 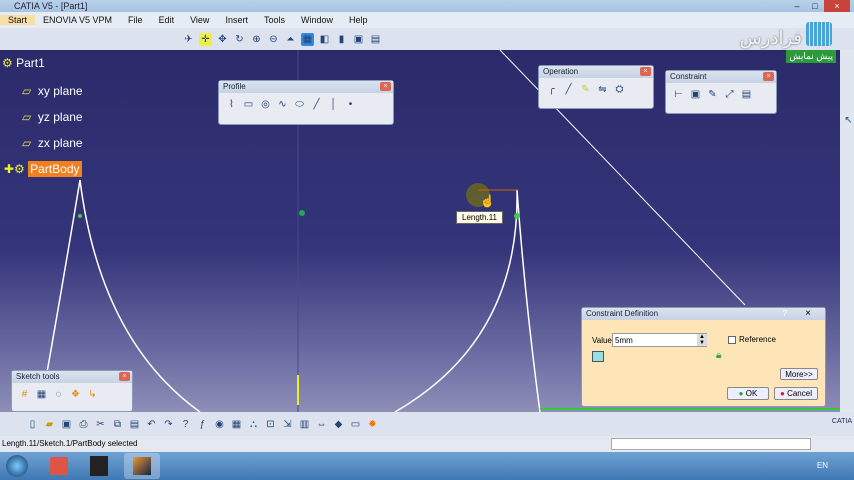 What do you see at coordinates (256, 39) in the screenshot?
I see `zoom-in-icon: ⊕` at bounding box center [256, 39].